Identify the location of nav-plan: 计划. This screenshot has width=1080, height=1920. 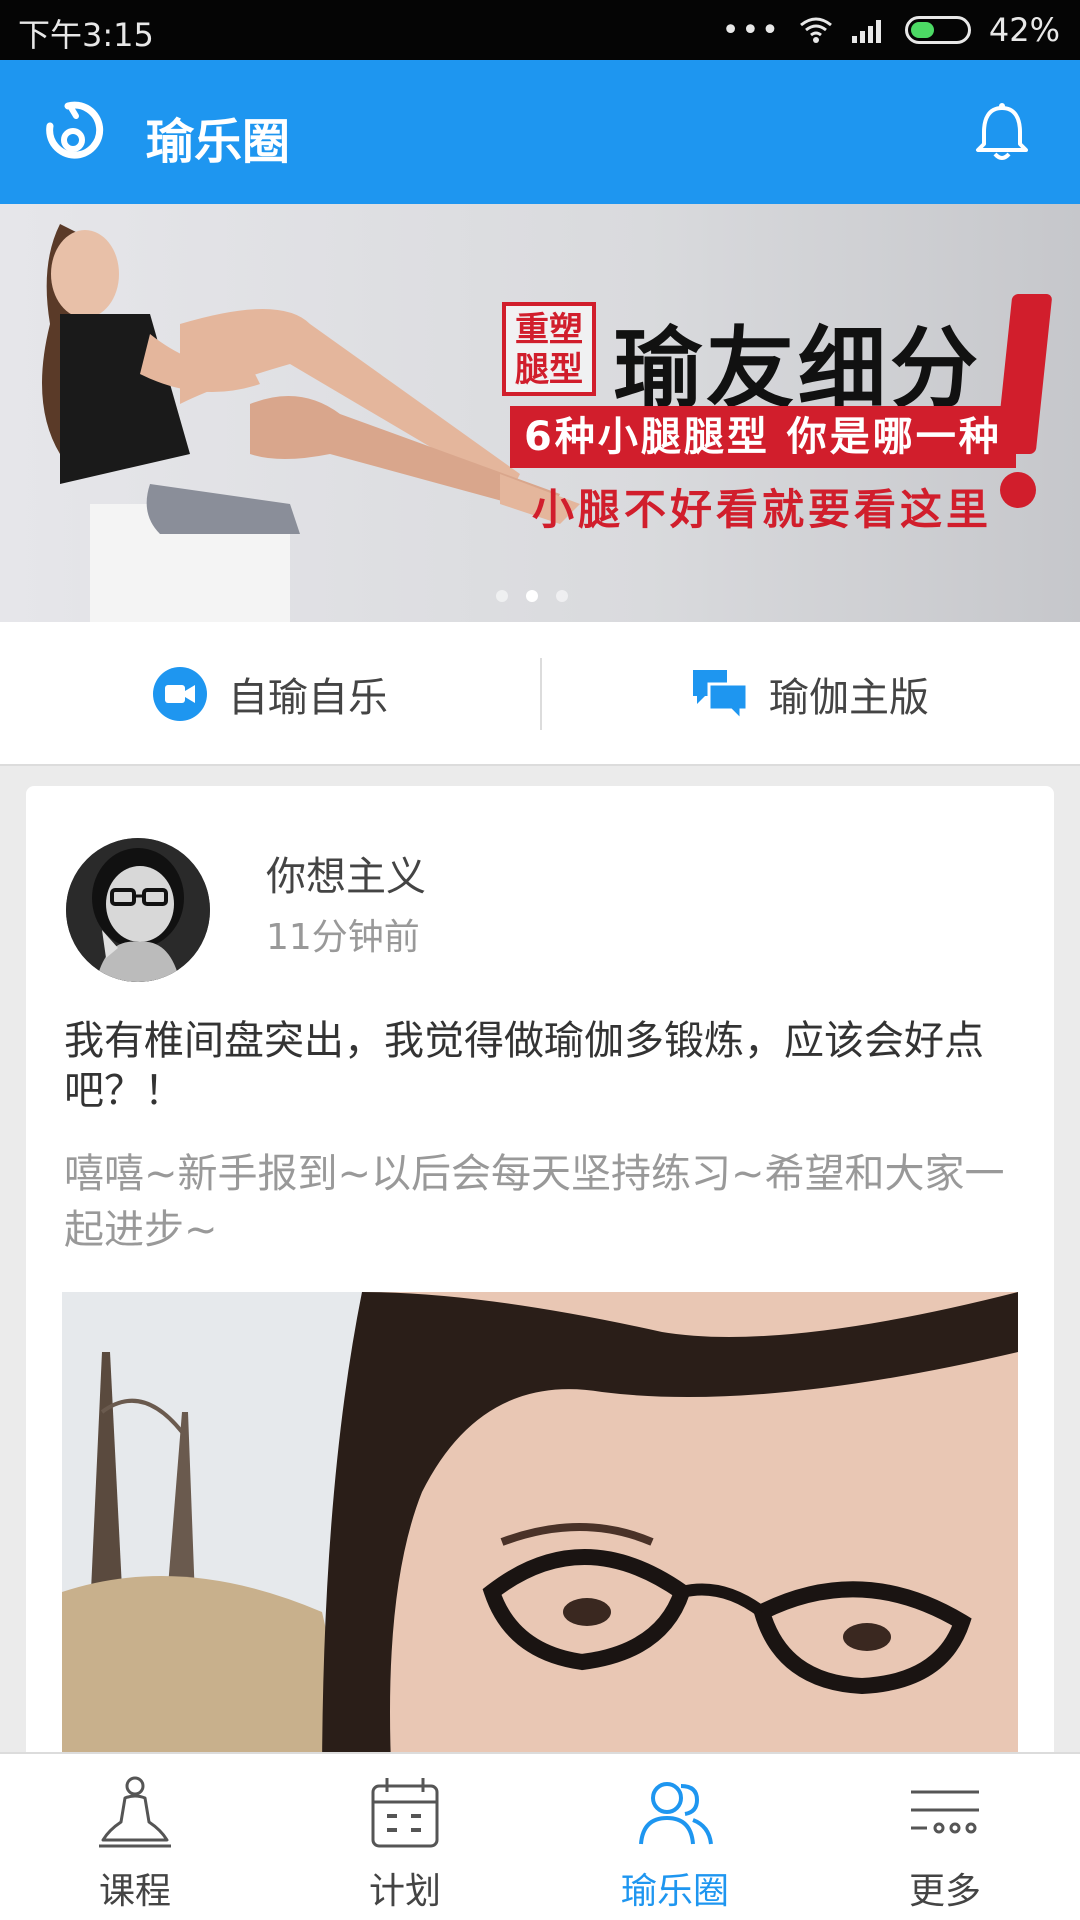
(405, 1837).